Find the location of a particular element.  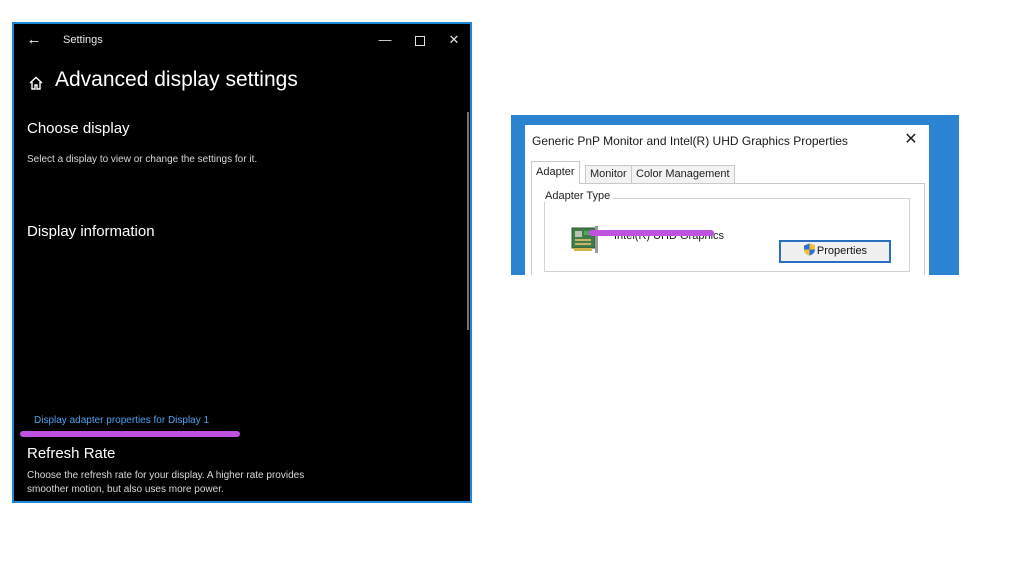

window-title: Settings is located at coordinates (83, 40).